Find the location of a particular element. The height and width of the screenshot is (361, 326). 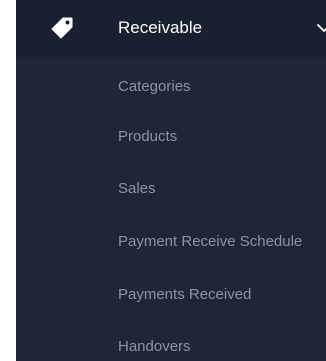

chevron-down-icon is located at coordinates (321, 28).